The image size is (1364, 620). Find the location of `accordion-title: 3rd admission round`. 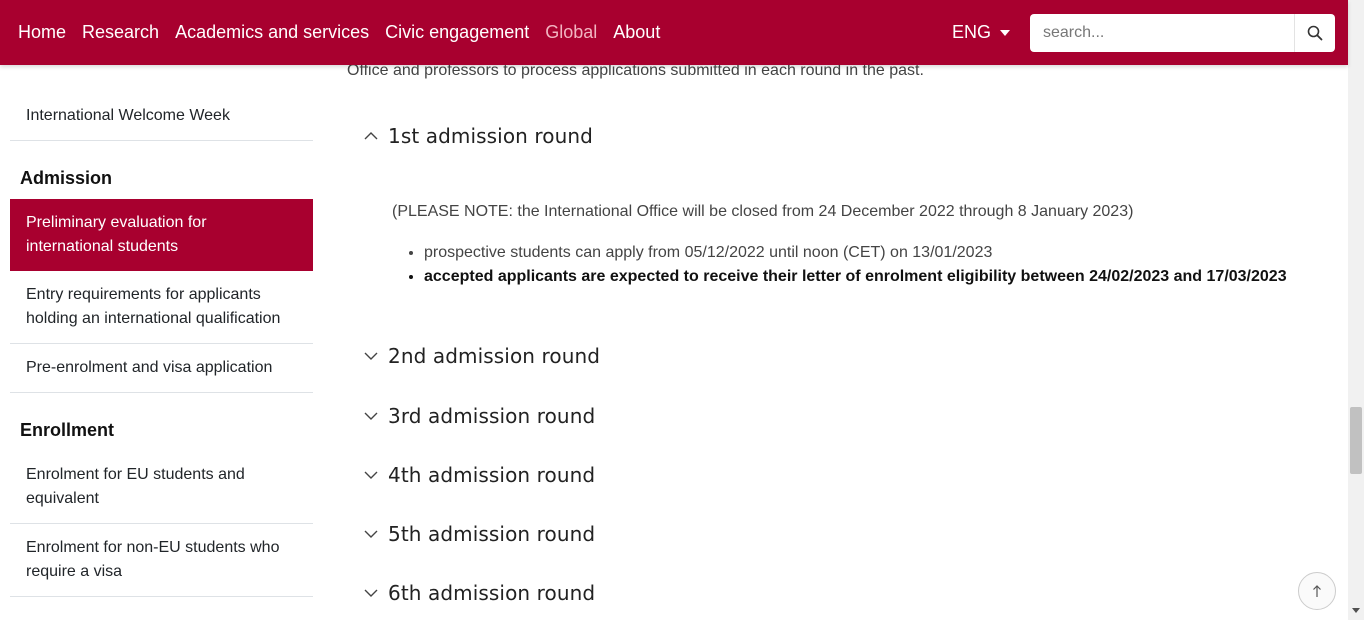

accordion-title: 3rd admission round is located at coordinates (492, 416).